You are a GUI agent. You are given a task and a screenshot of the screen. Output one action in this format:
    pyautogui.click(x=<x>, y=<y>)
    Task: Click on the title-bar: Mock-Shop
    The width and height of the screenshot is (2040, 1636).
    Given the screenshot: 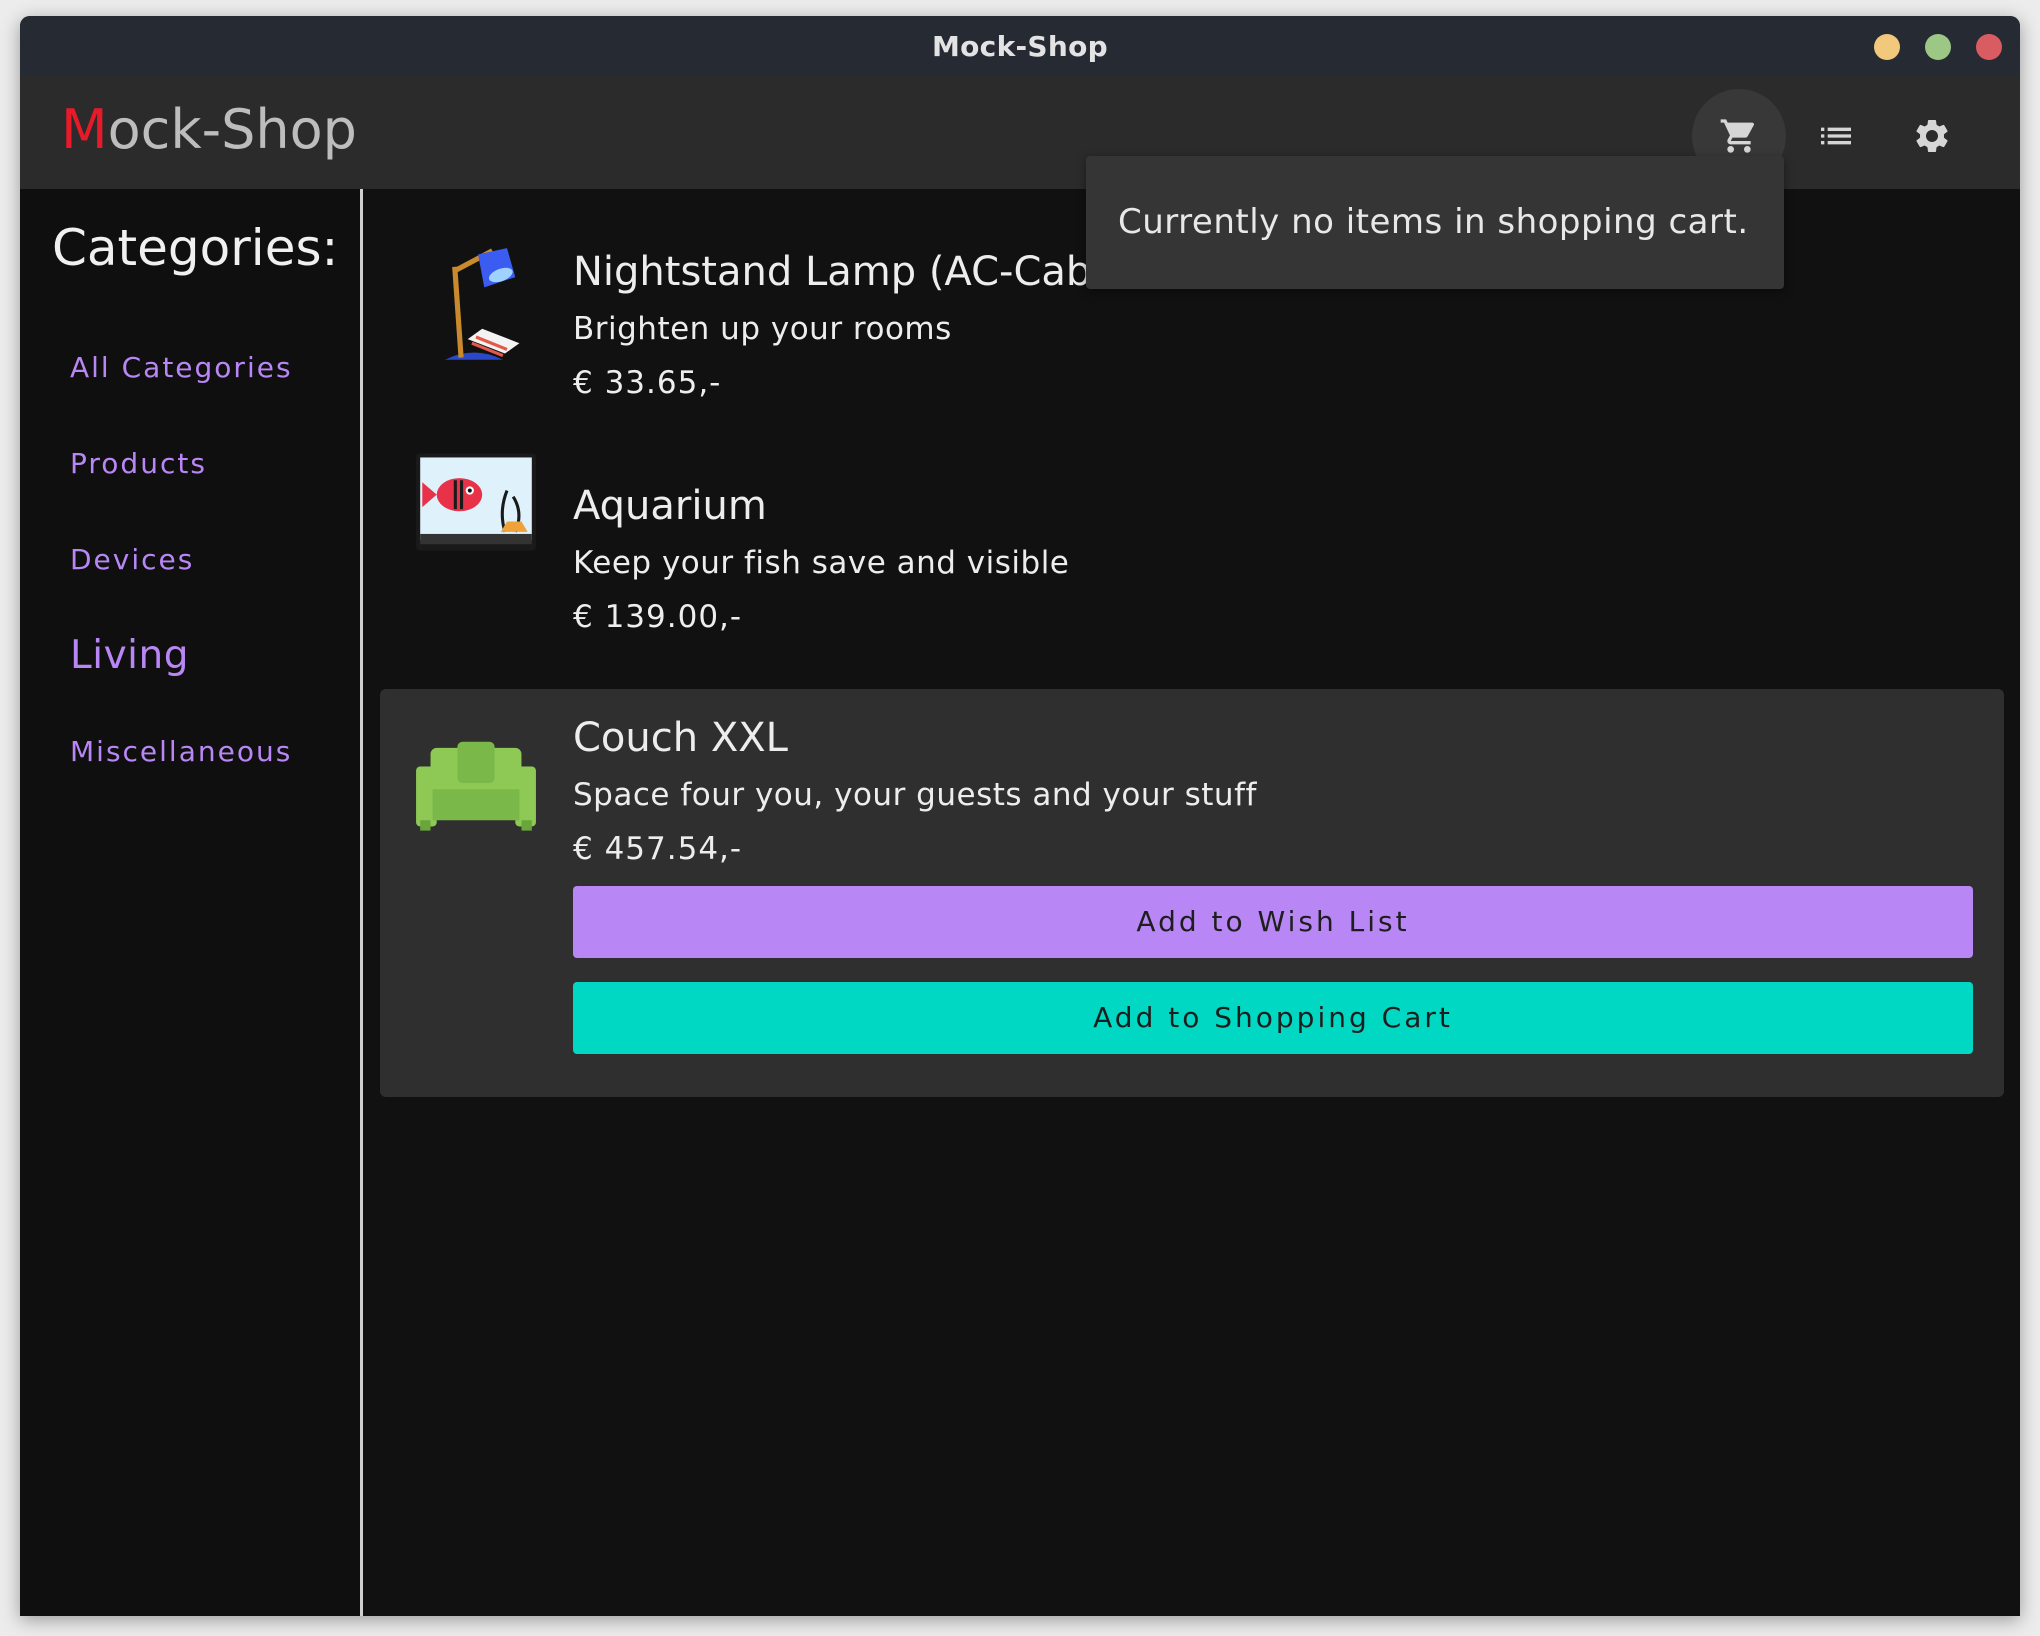 What is the action you would take?
    pyautogui.click(x=1020, y=46)
    